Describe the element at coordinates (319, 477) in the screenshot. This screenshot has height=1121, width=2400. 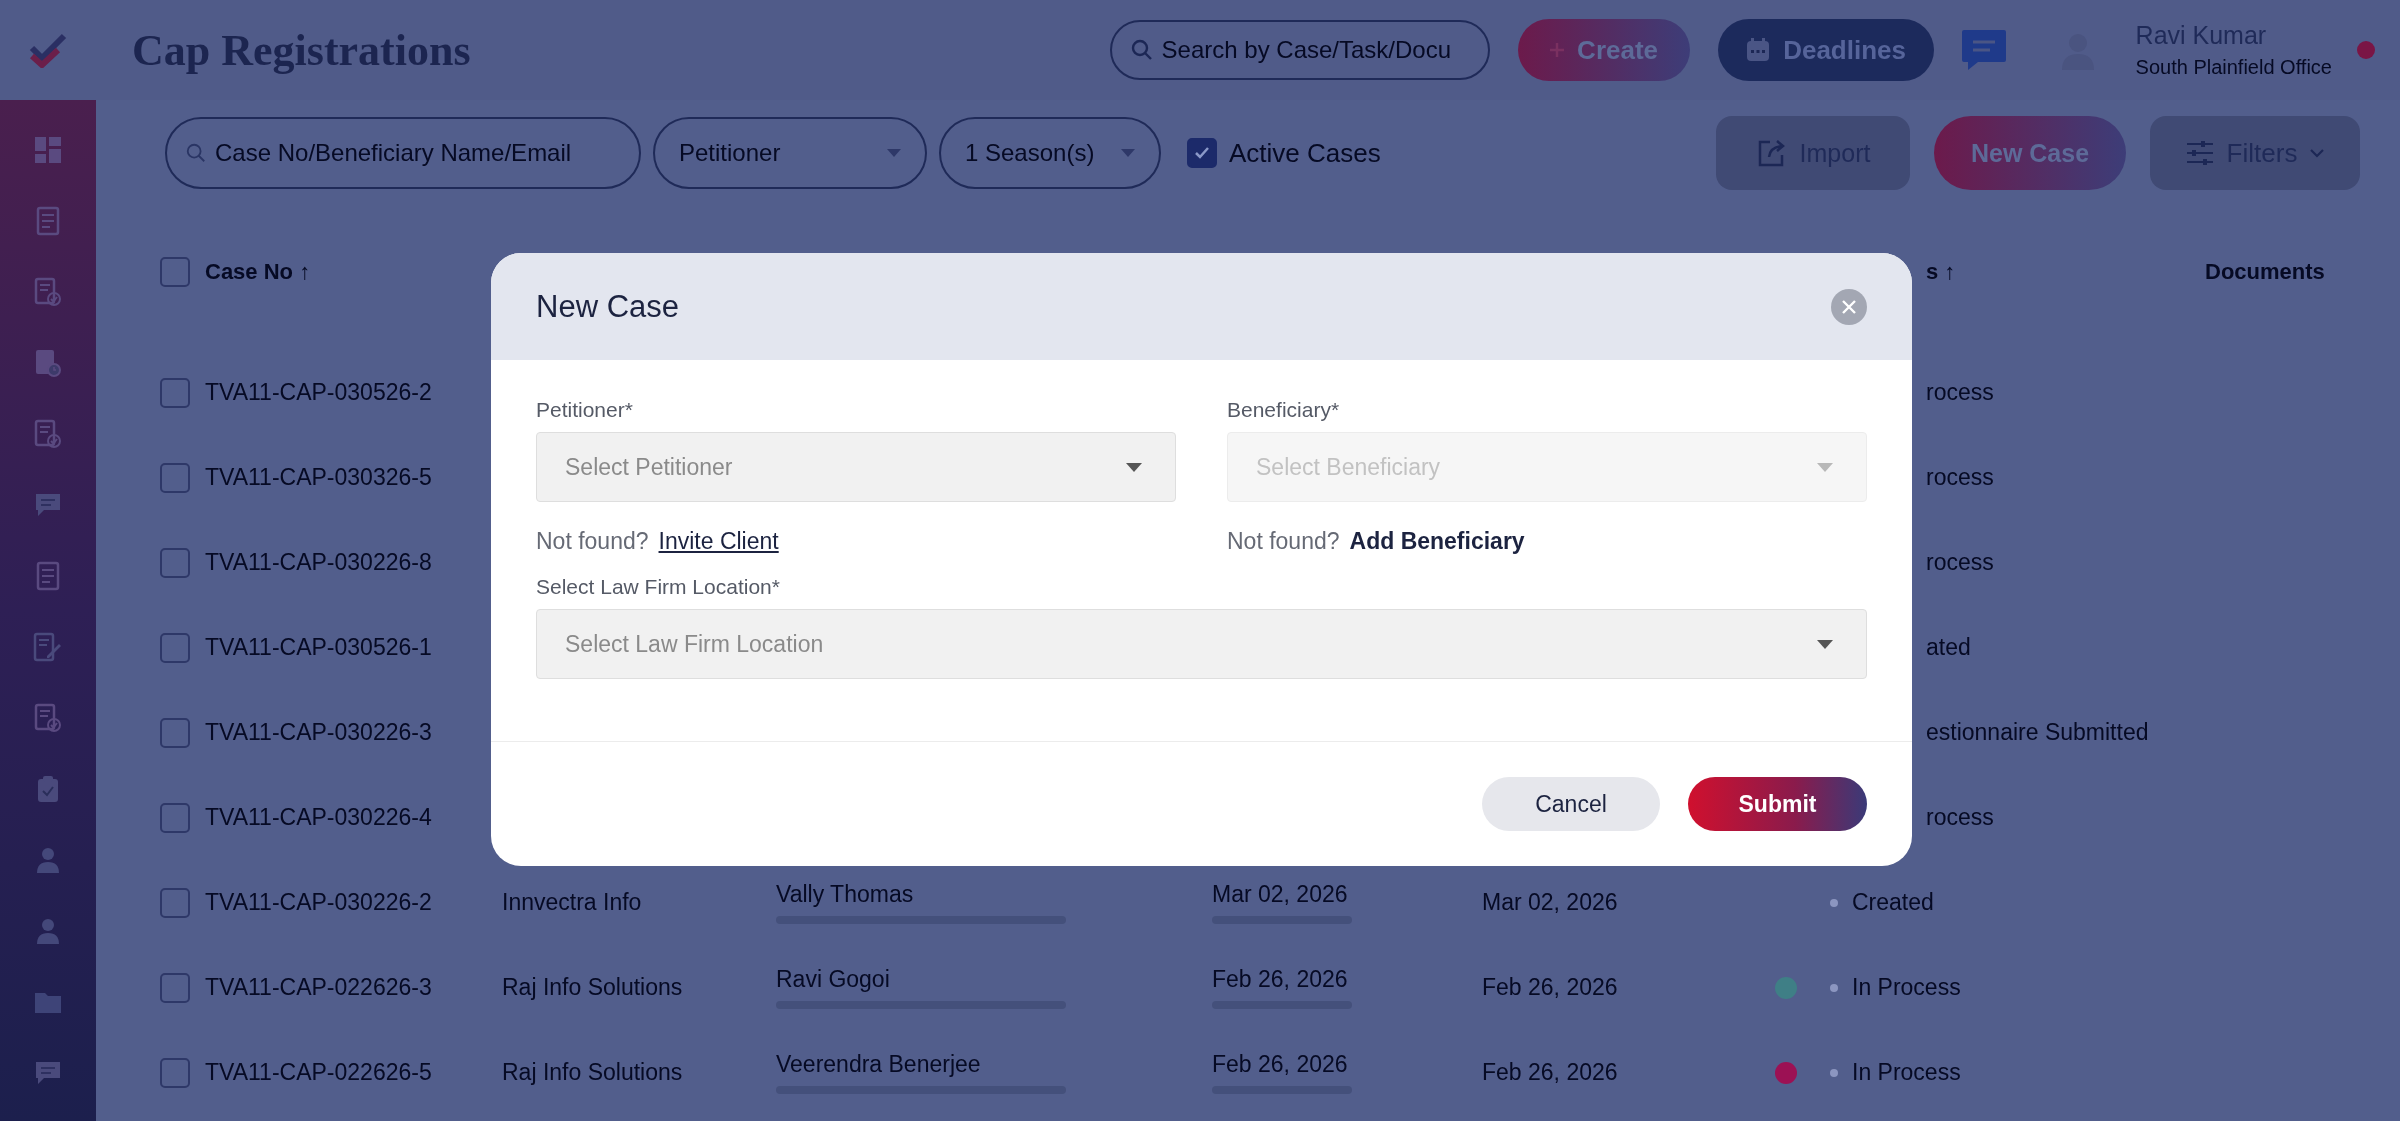
I see `case-number-cell-text: TVA11-CAP-030326-5` at that location.